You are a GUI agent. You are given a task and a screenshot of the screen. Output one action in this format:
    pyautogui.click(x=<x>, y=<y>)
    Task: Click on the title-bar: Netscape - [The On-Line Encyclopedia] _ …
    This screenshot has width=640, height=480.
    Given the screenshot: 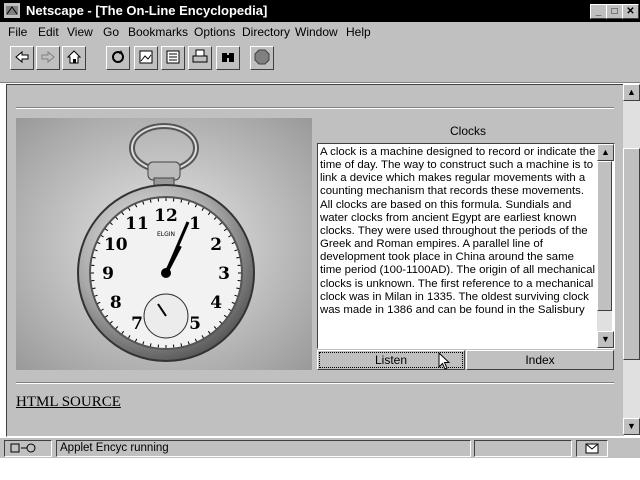 What is the action you would take?
    pyautogui.click(x=320, y=11)
    